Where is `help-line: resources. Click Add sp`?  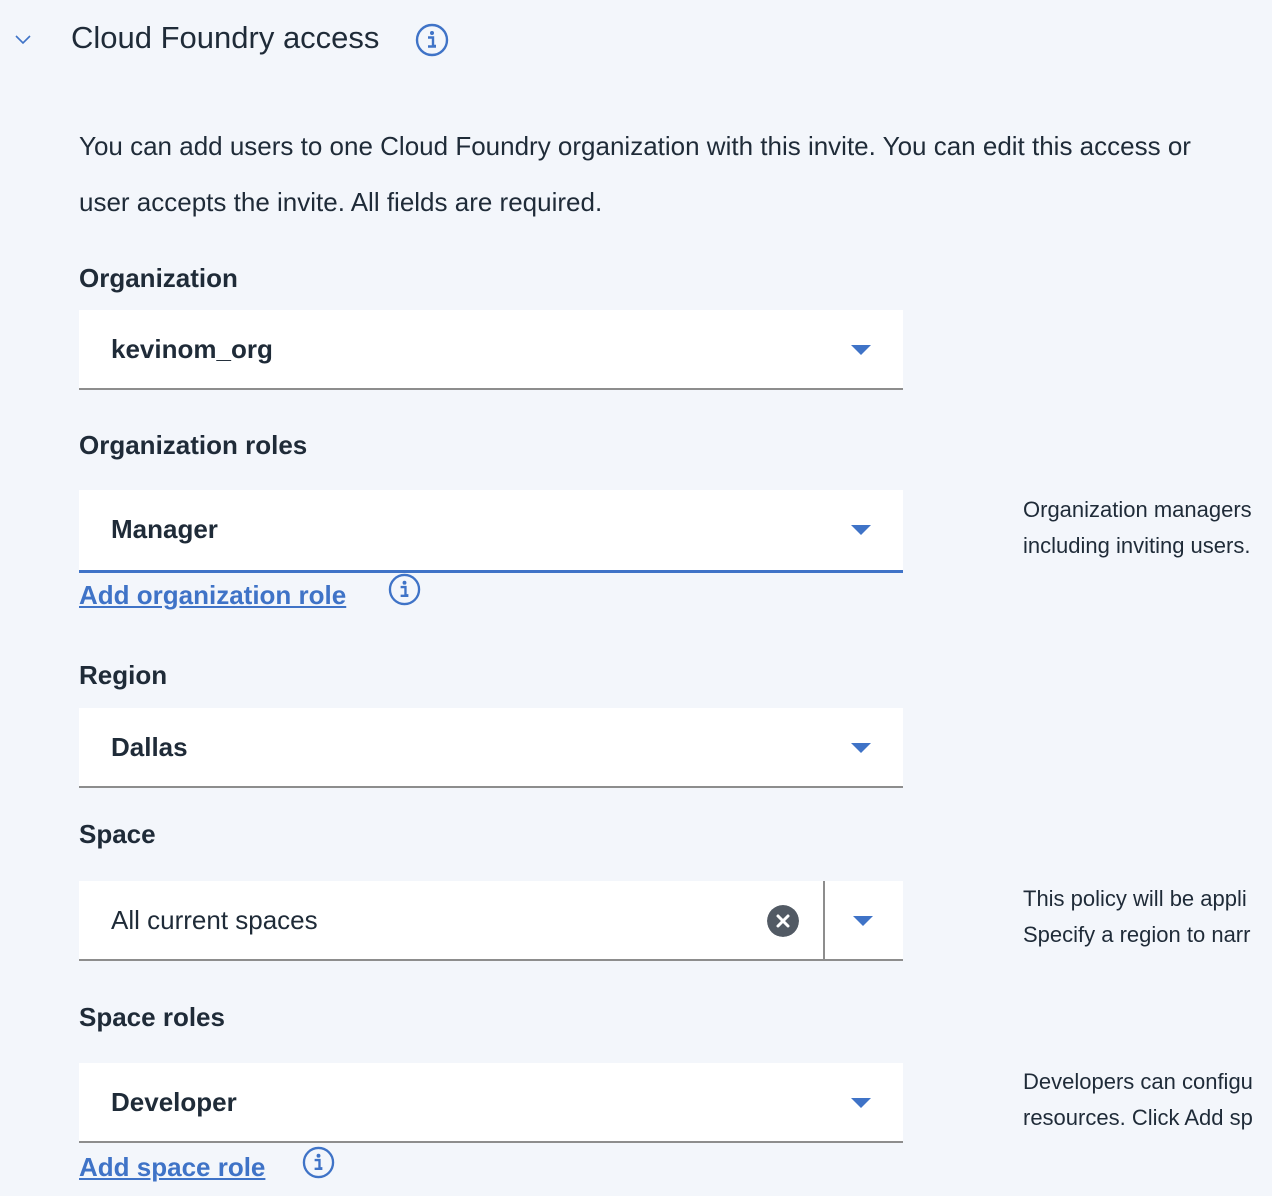 help-line: resources. Click Add sp is located at coordinates (1138, 1117).